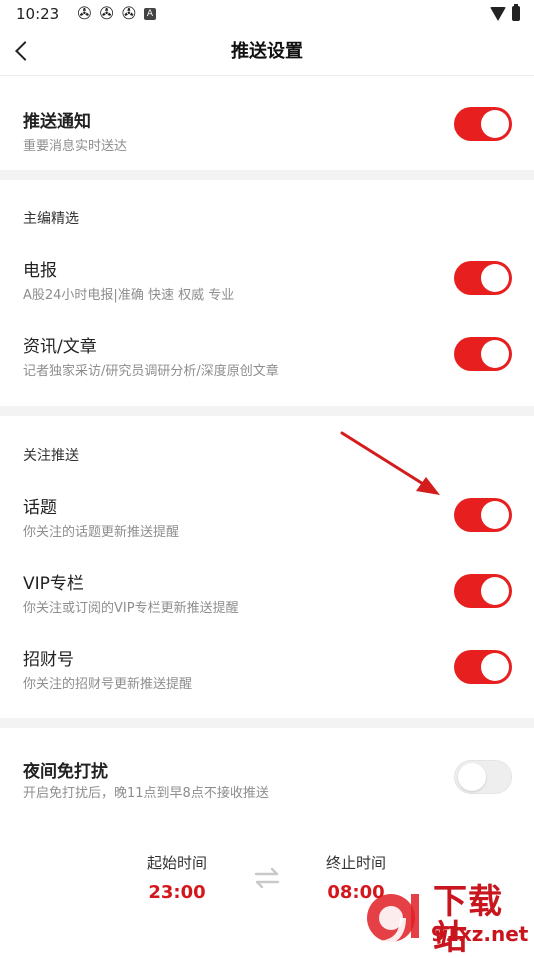 Image resolution: width=534 pixels, height=958 pixels. Describe the element at coordinates (267, 123) in the screenshot. I see `push-notification-row: 推送通知 重要消息实时送达` at that location.